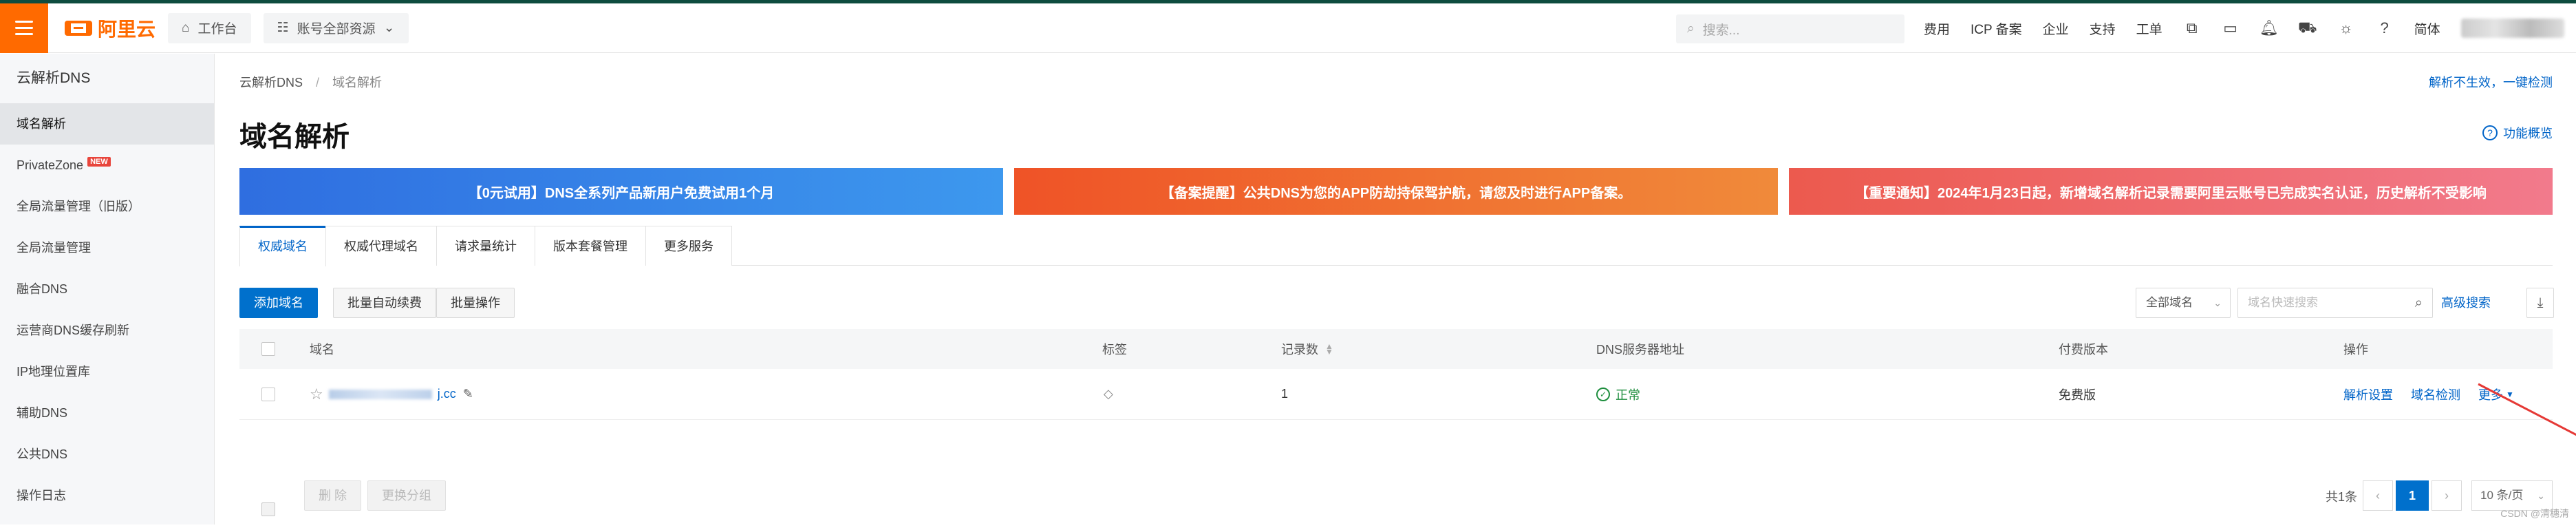 Image resolution: width=2576 pixels, height=530 pixels. Describe the element at coordinates (2368, 394) in the screenshot. I see `resolution-settings-link: 解析设置` at that location.